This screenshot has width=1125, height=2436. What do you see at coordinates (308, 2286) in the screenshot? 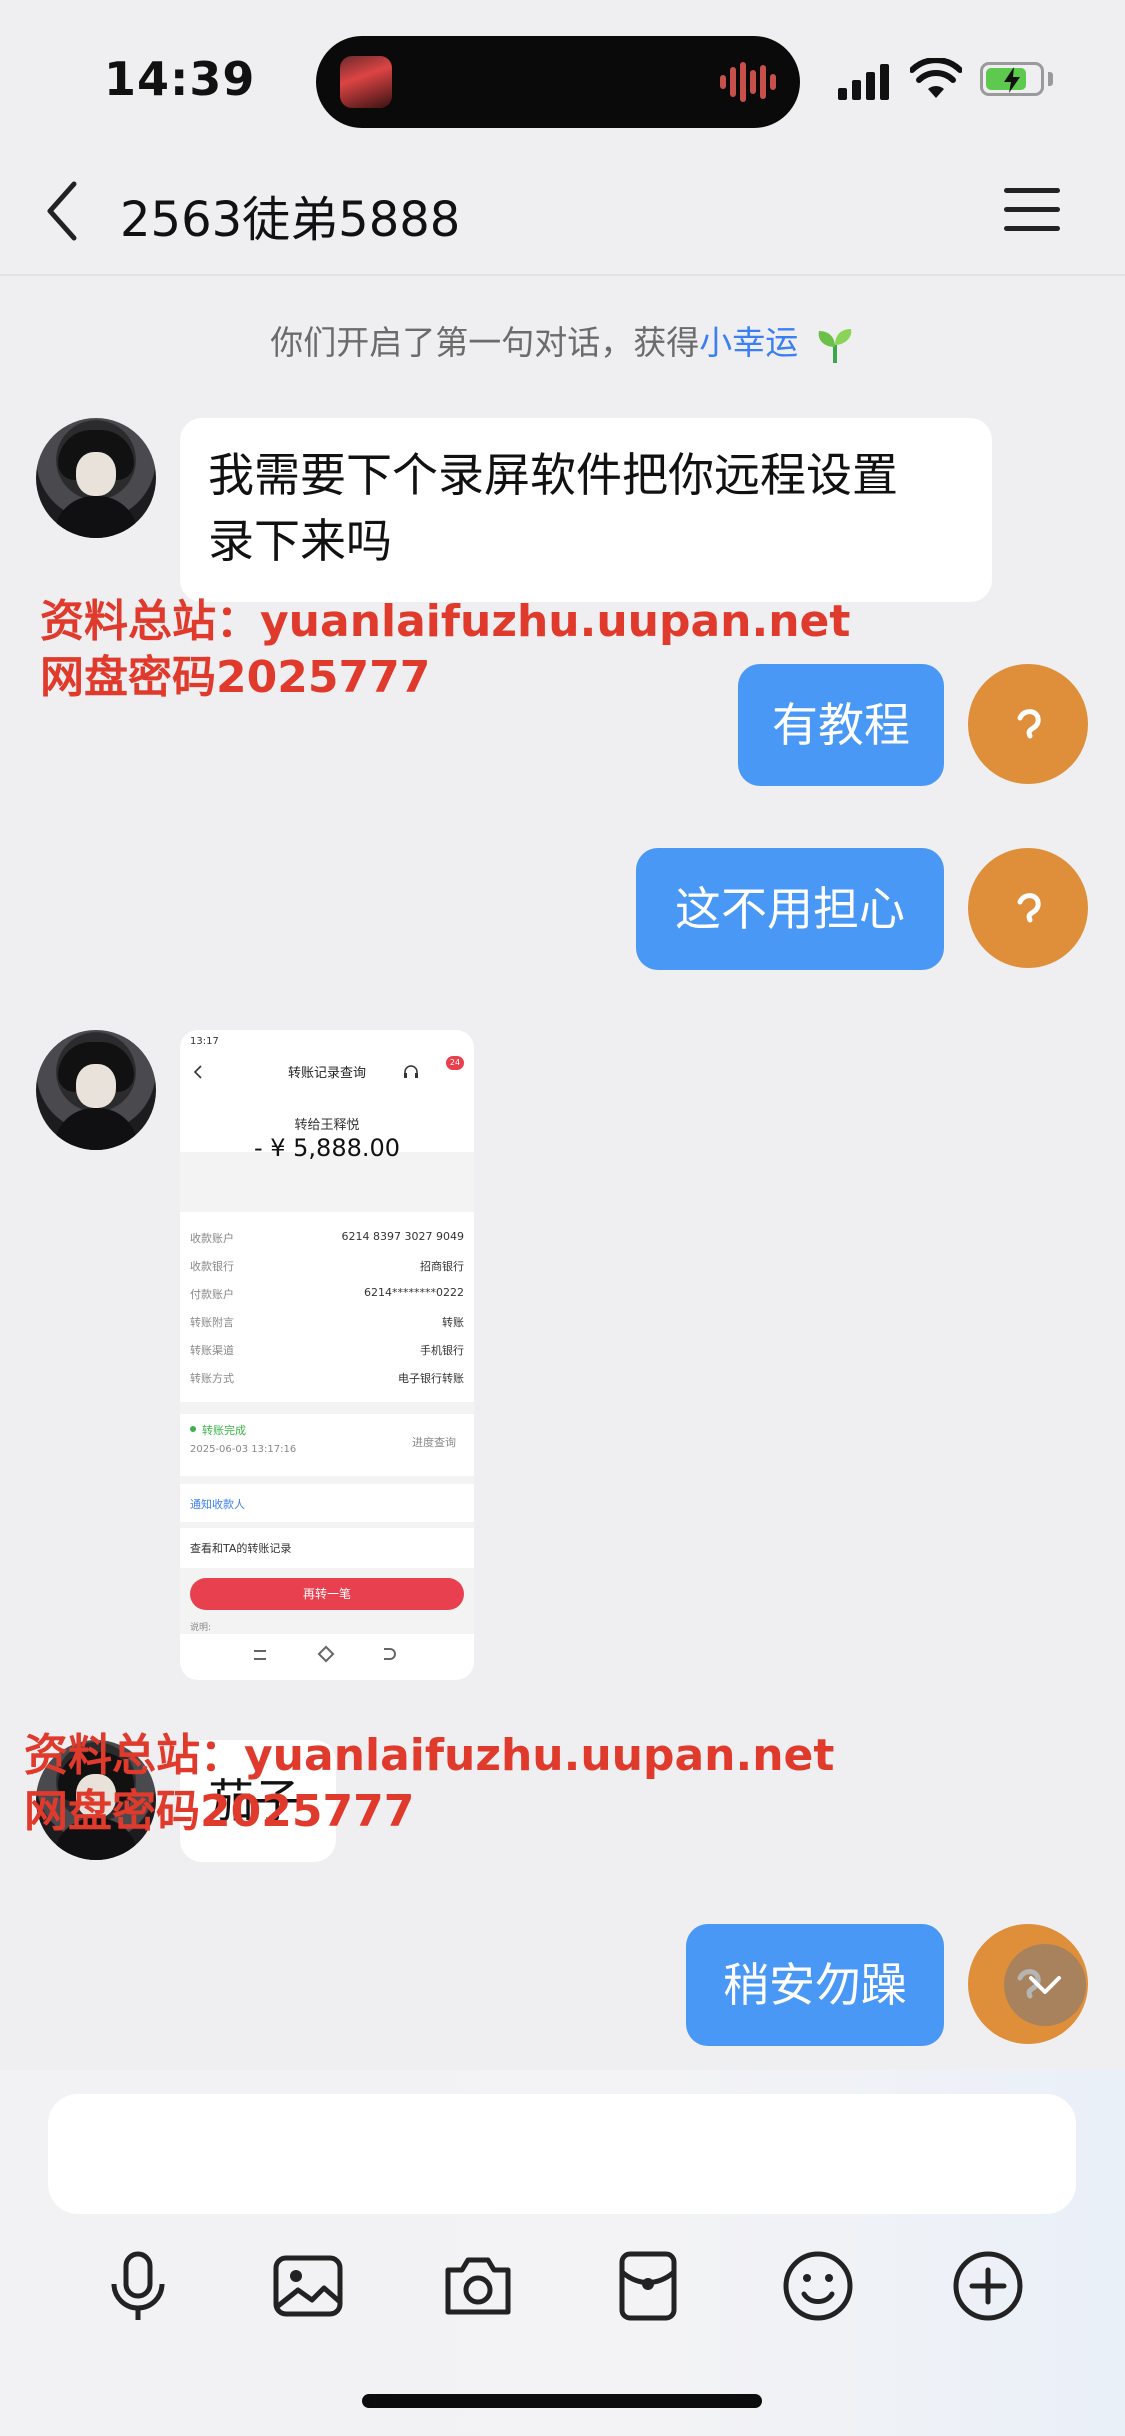
I see `image-icon` at bounding box center [308, 2286].